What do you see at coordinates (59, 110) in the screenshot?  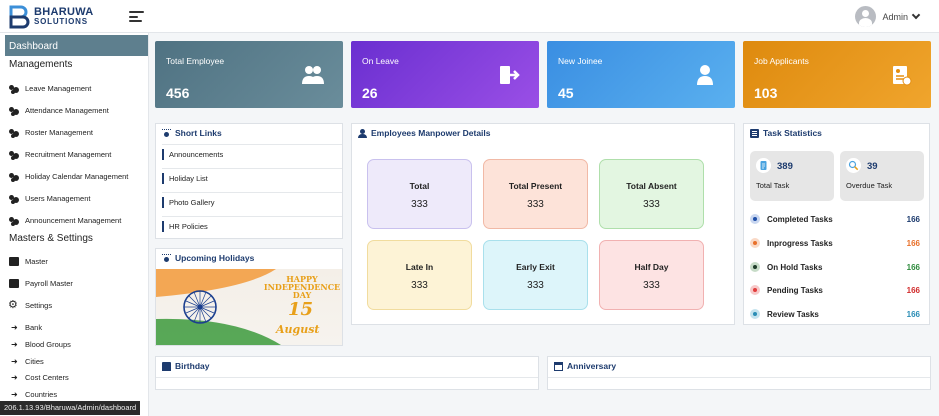 I see `sidebar-item-attendance-management: Attendance Management` at bounding box center [59, 110].